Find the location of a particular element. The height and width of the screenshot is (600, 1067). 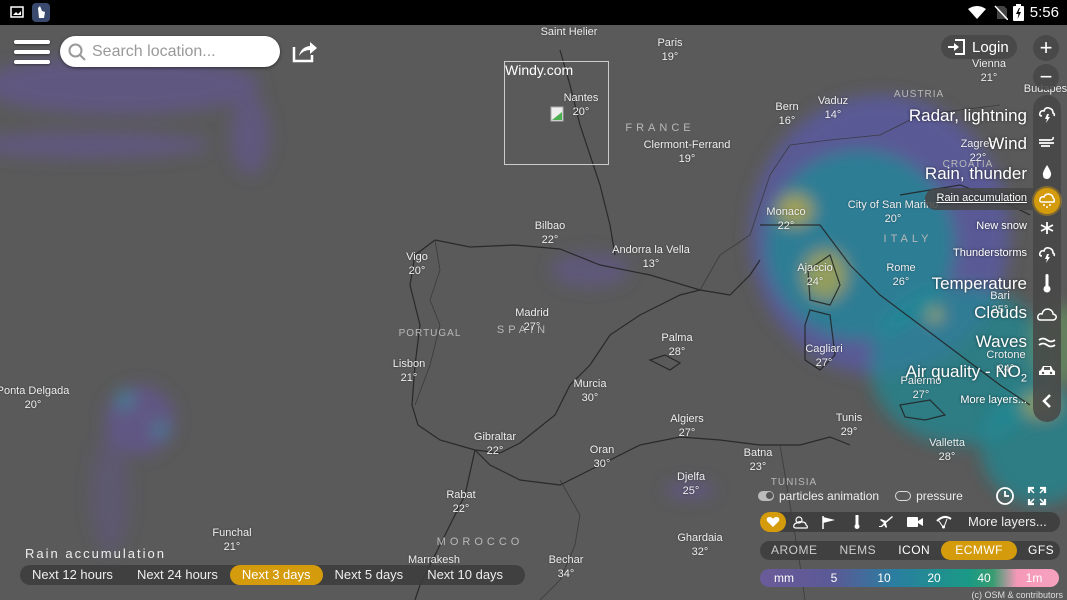

snowflake-icon is located at coordinates (1047, 228).